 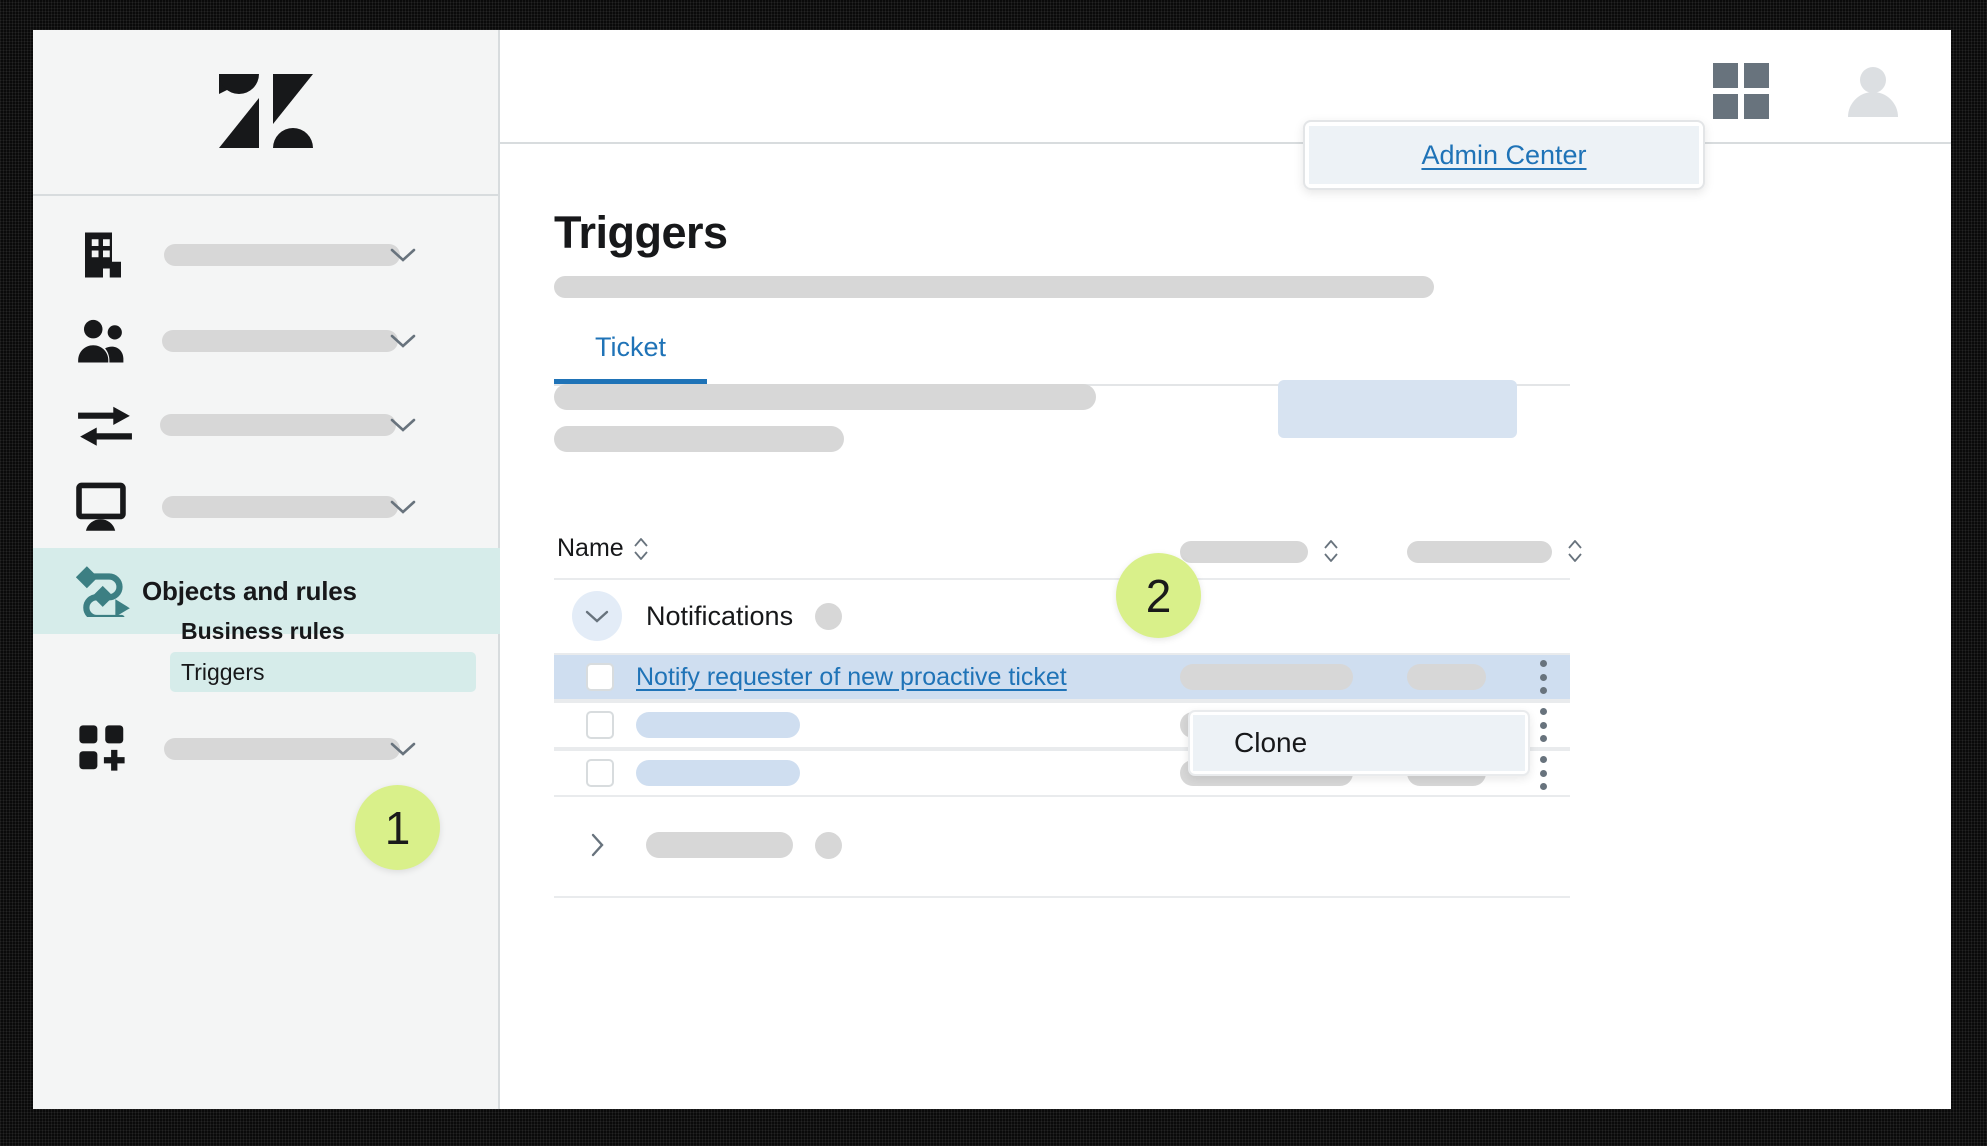 What do you see at coordinates (1397, 409) in the screenshot?
I see `add-trigger-button` at bounding box center [1397, 409].